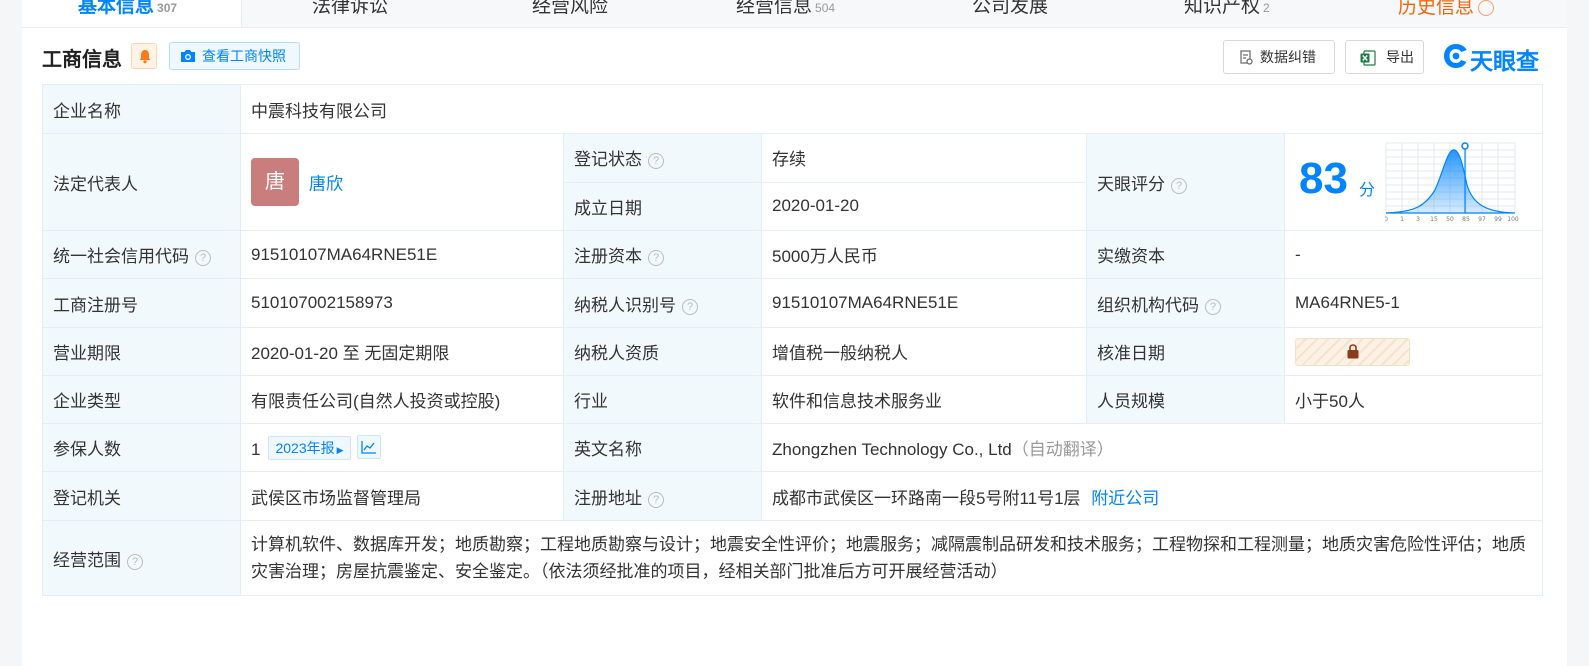  What do you see at coordinates (144, 56) in the screenshot?
I see `monitor-bell-button` at bounding box center [144, 56].